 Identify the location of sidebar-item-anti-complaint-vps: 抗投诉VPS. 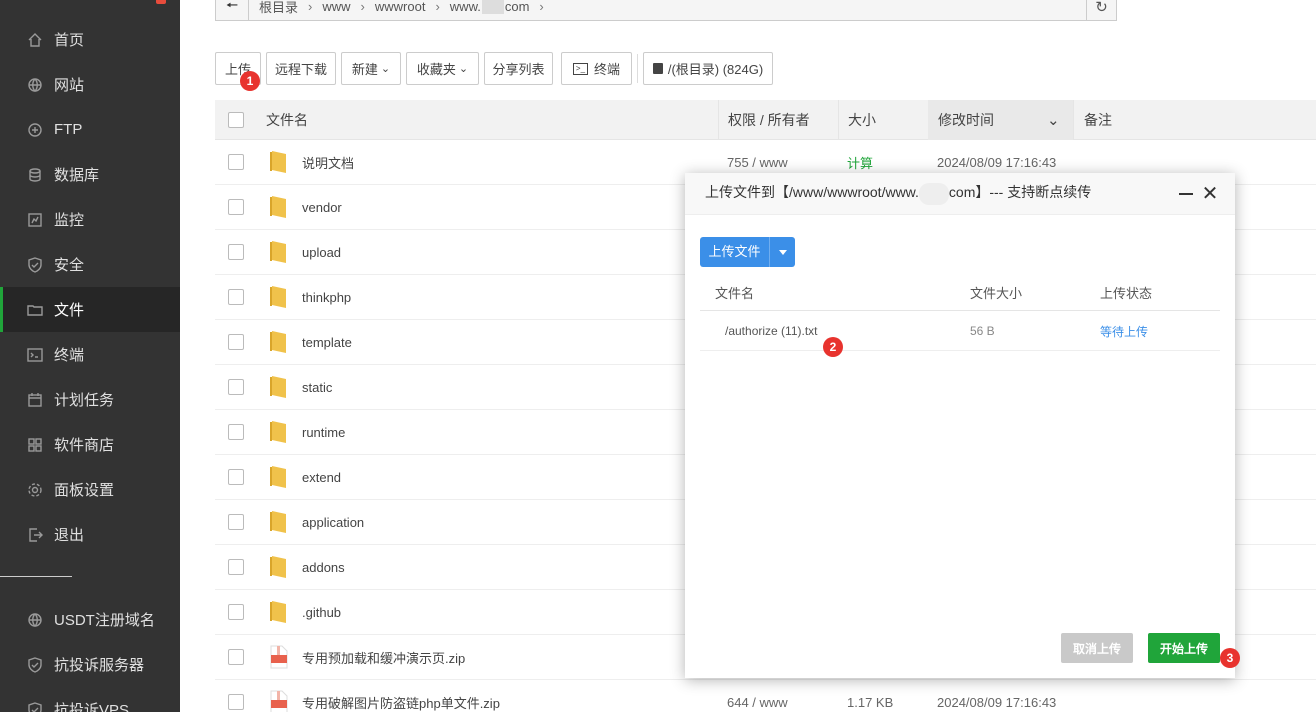
(90, 699).